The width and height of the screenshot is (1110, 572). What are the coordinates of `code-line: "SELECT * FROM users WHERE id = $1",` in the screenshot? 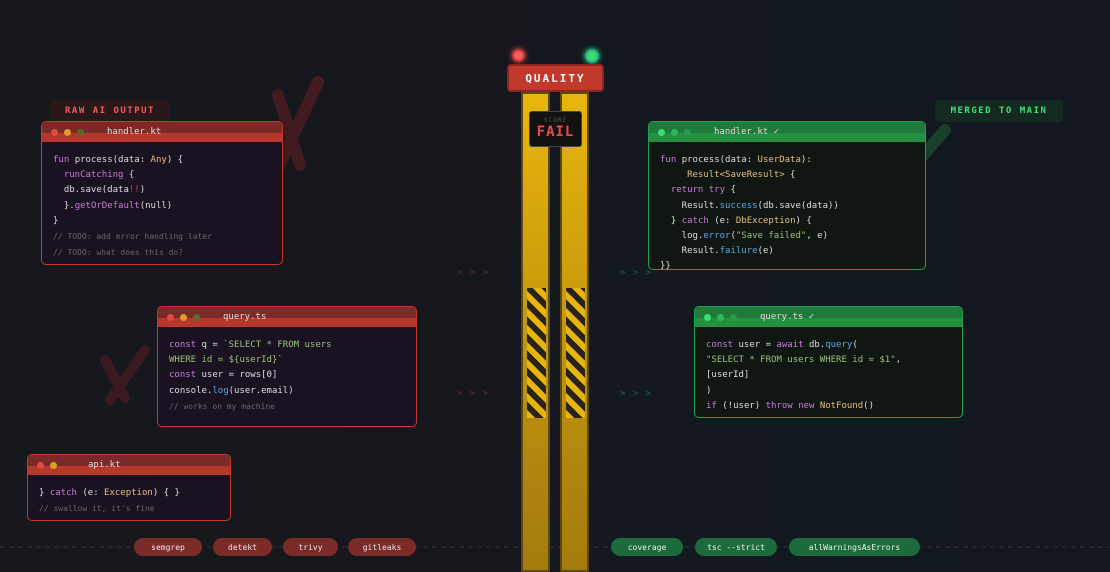 It's located at (828, 360).